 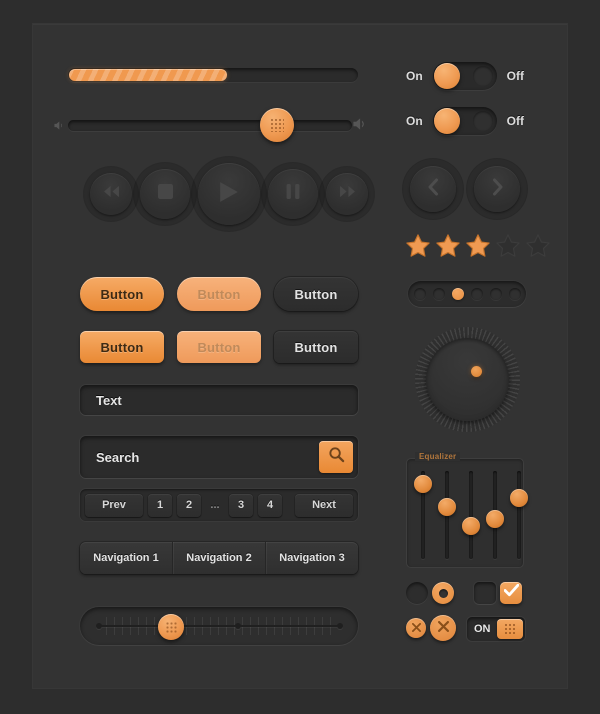 I want to click on star-rating, so click(x=478, y=246).